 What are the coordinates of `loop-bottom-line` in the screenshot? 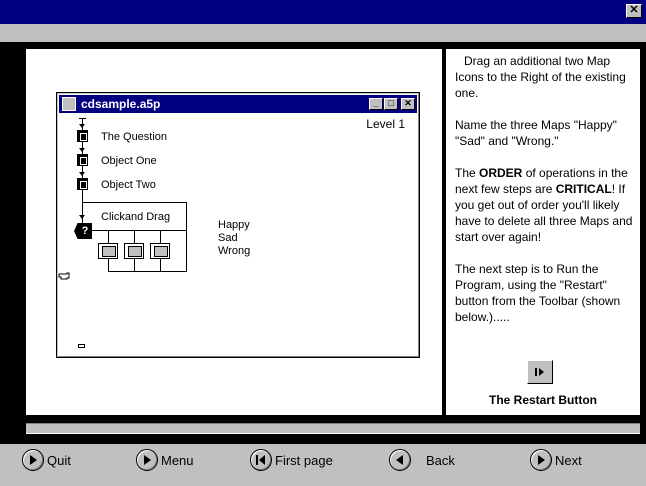 It's located at (147, 271).